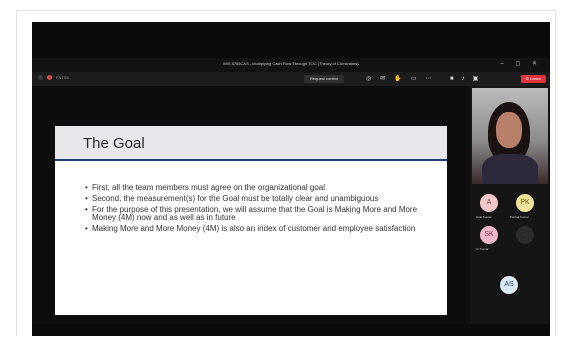 This screenshot has height=338, width=573. I want to click on status-dot-icon, so click(40, 77).